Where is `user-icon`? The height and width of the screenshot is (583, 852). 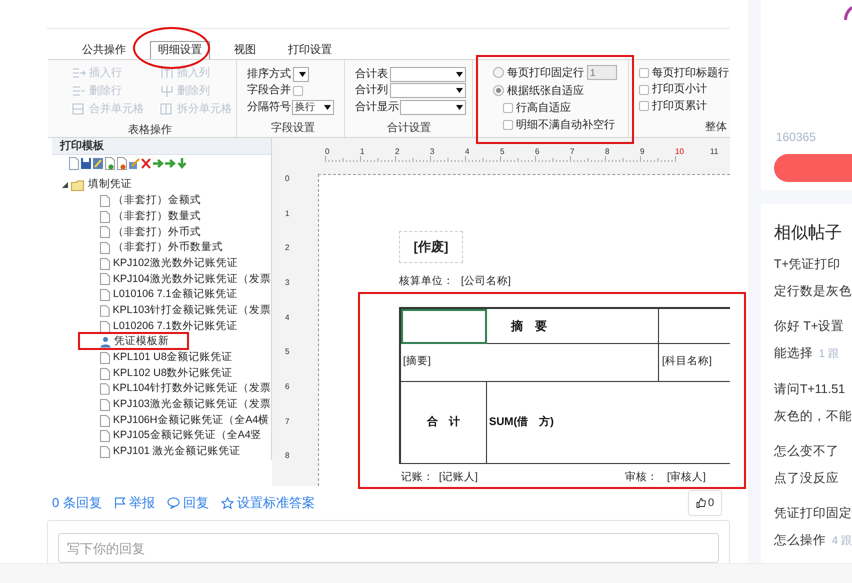
user-icon is located at coordinates (105, 342).